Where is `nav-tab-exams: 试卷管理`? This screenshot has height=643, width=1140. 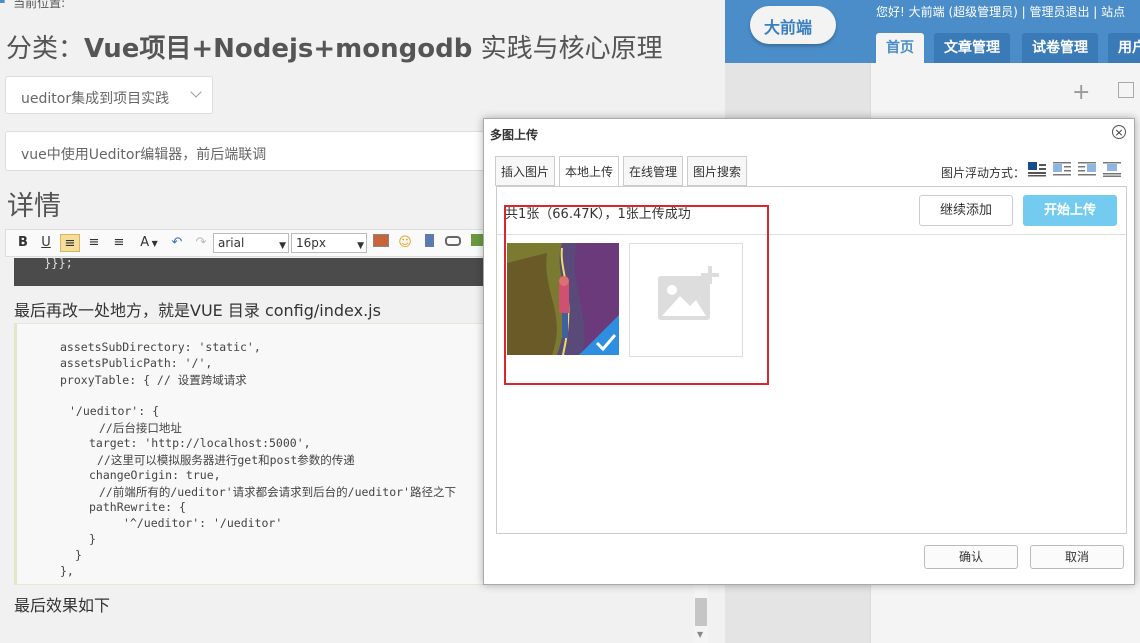
nav-tab-exams: 试卷管理 is located at coordinates (1060, 48).